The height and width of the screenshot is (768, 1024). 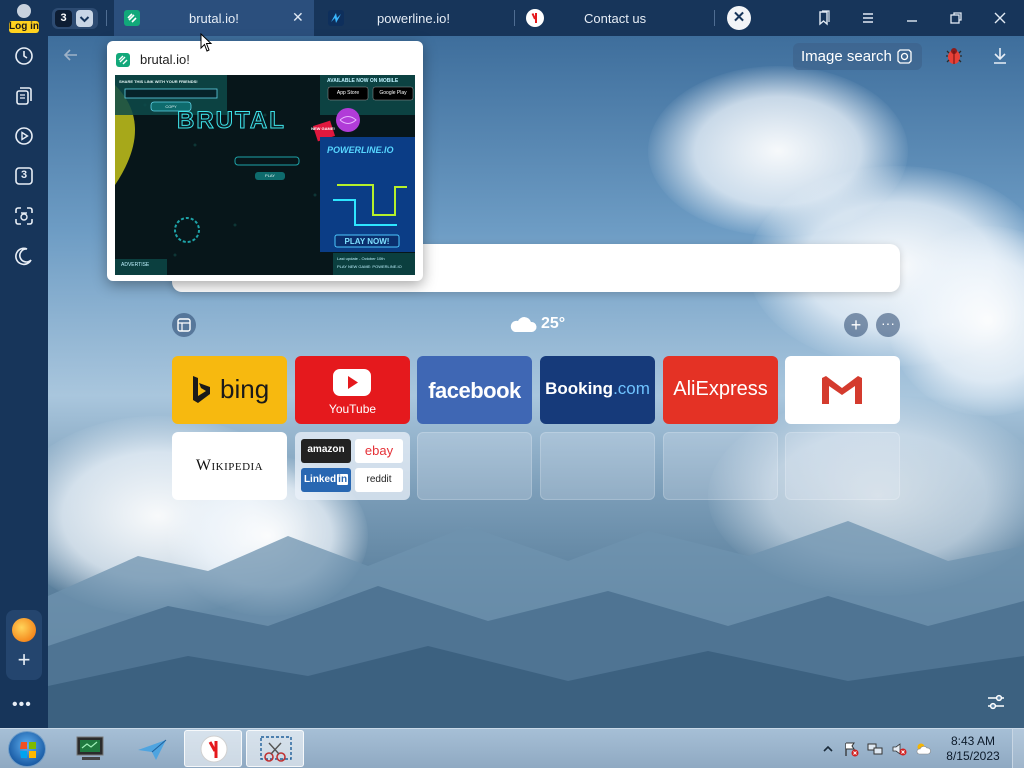 I want to click on share-link-text: SHARE THIS LINK WITH YOUR FRIENDS!, so click(x=158, y=81).